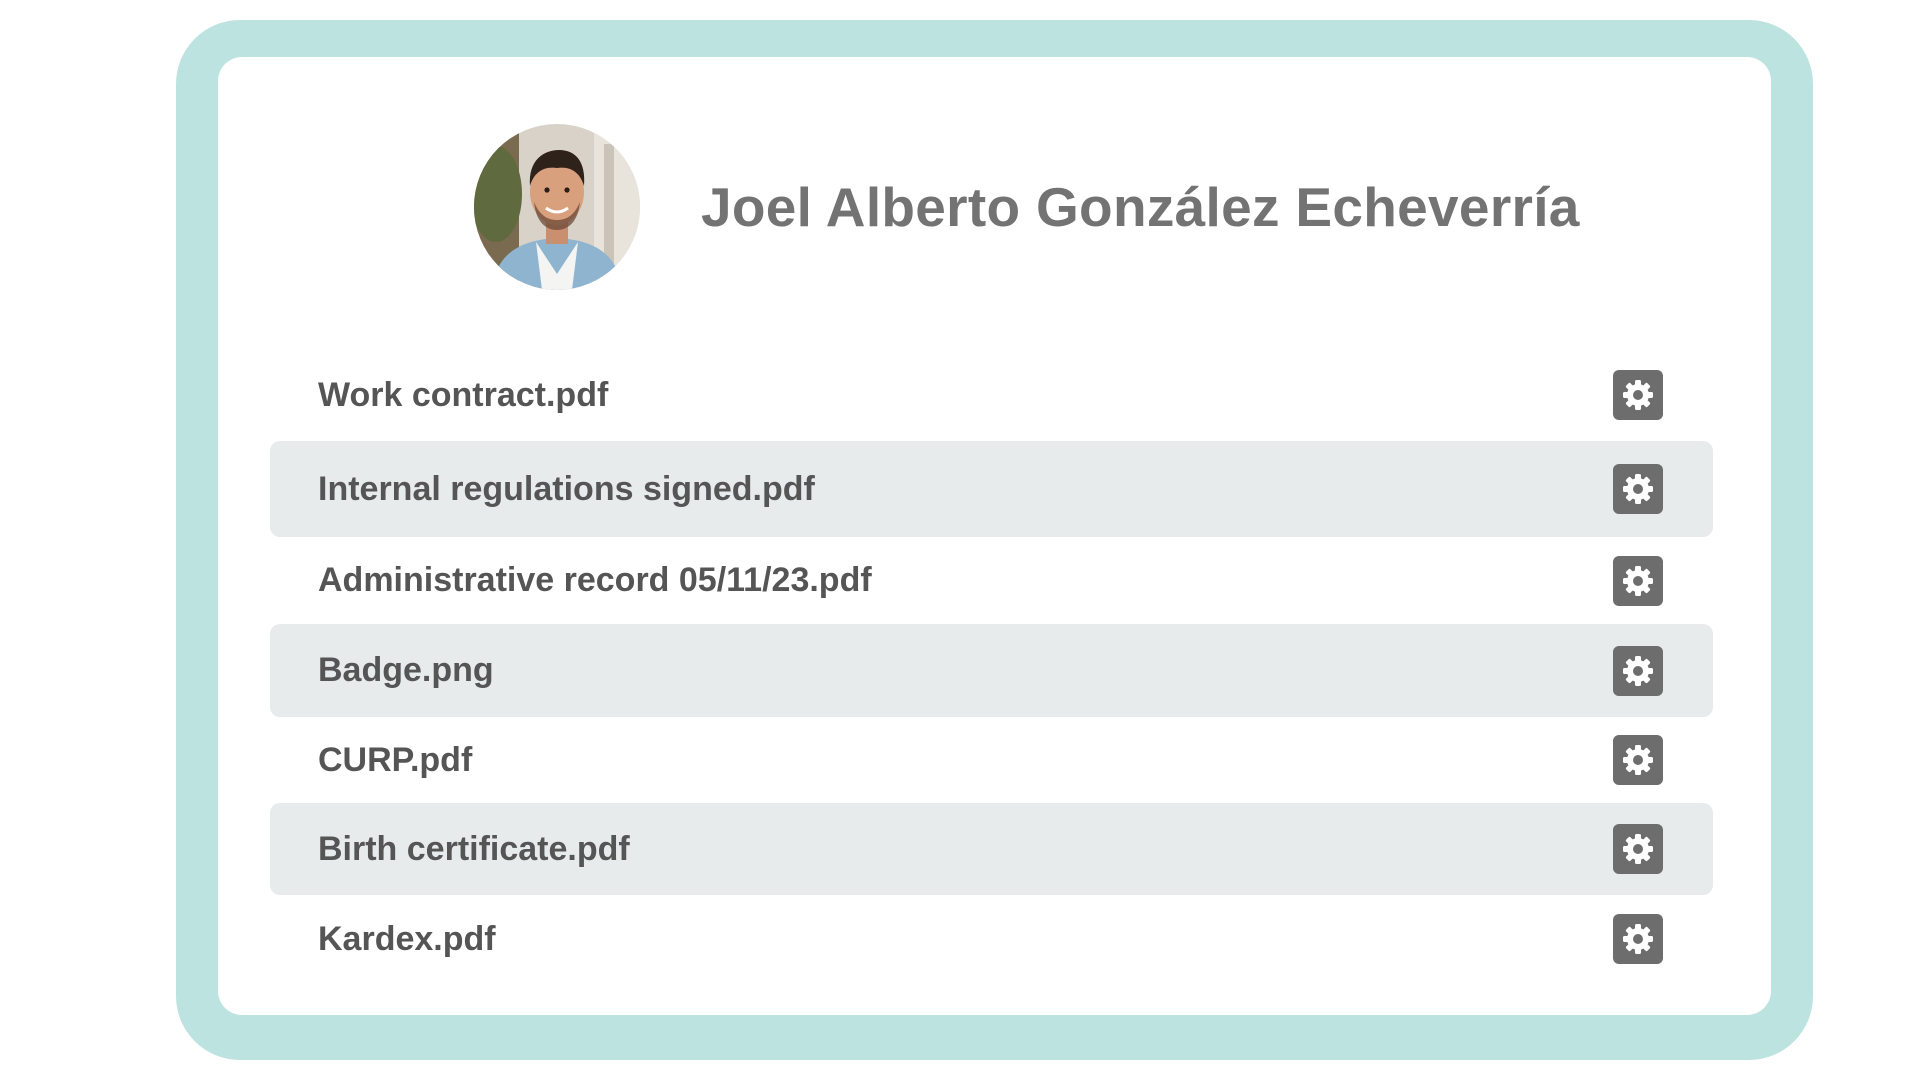 The image size is (1920, 1080). What do you see at coordinates (566, 489) in the screenshot?
I see `file-name: Internal regulations signed.pdf` at bounding box center [566, 489].